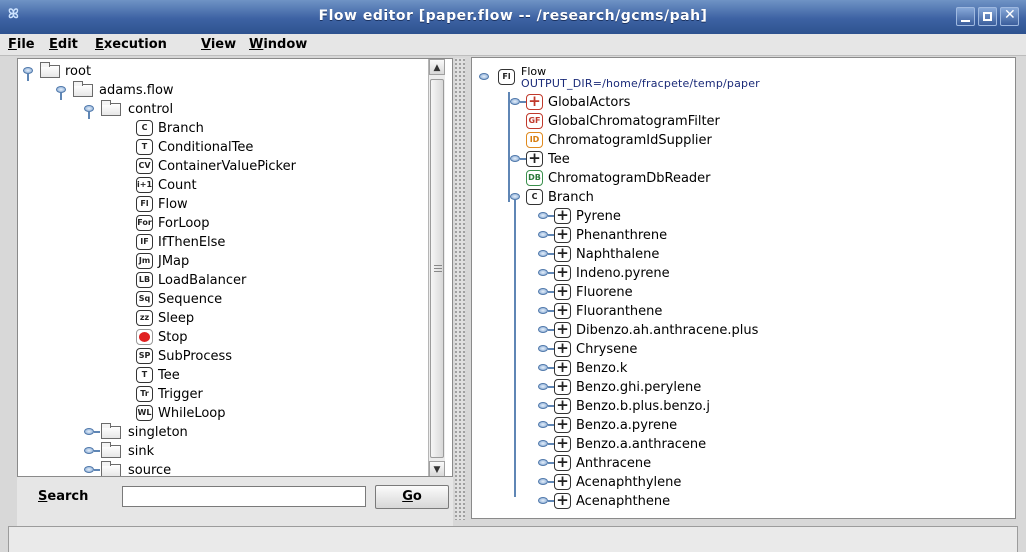 Image resolution: width=1026 pixels, height=552 pixels. I want to click on count-actor-icon: i+1, so click(144, 185).